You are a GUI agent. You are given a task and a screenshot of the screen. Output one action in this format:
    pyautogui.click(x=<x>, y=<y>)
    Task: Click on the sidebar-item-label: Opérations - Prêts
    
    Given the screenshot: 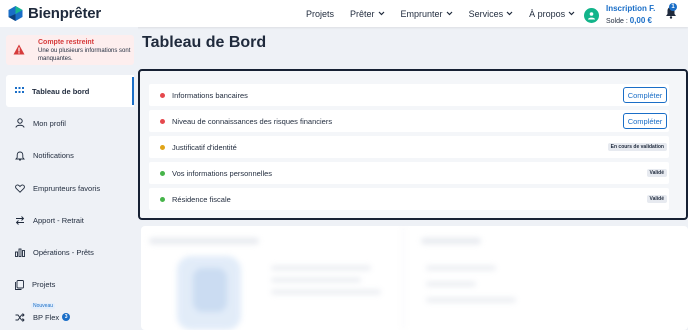 What is the action you would take?
    pyautogui.click(x=63, y=253)
    